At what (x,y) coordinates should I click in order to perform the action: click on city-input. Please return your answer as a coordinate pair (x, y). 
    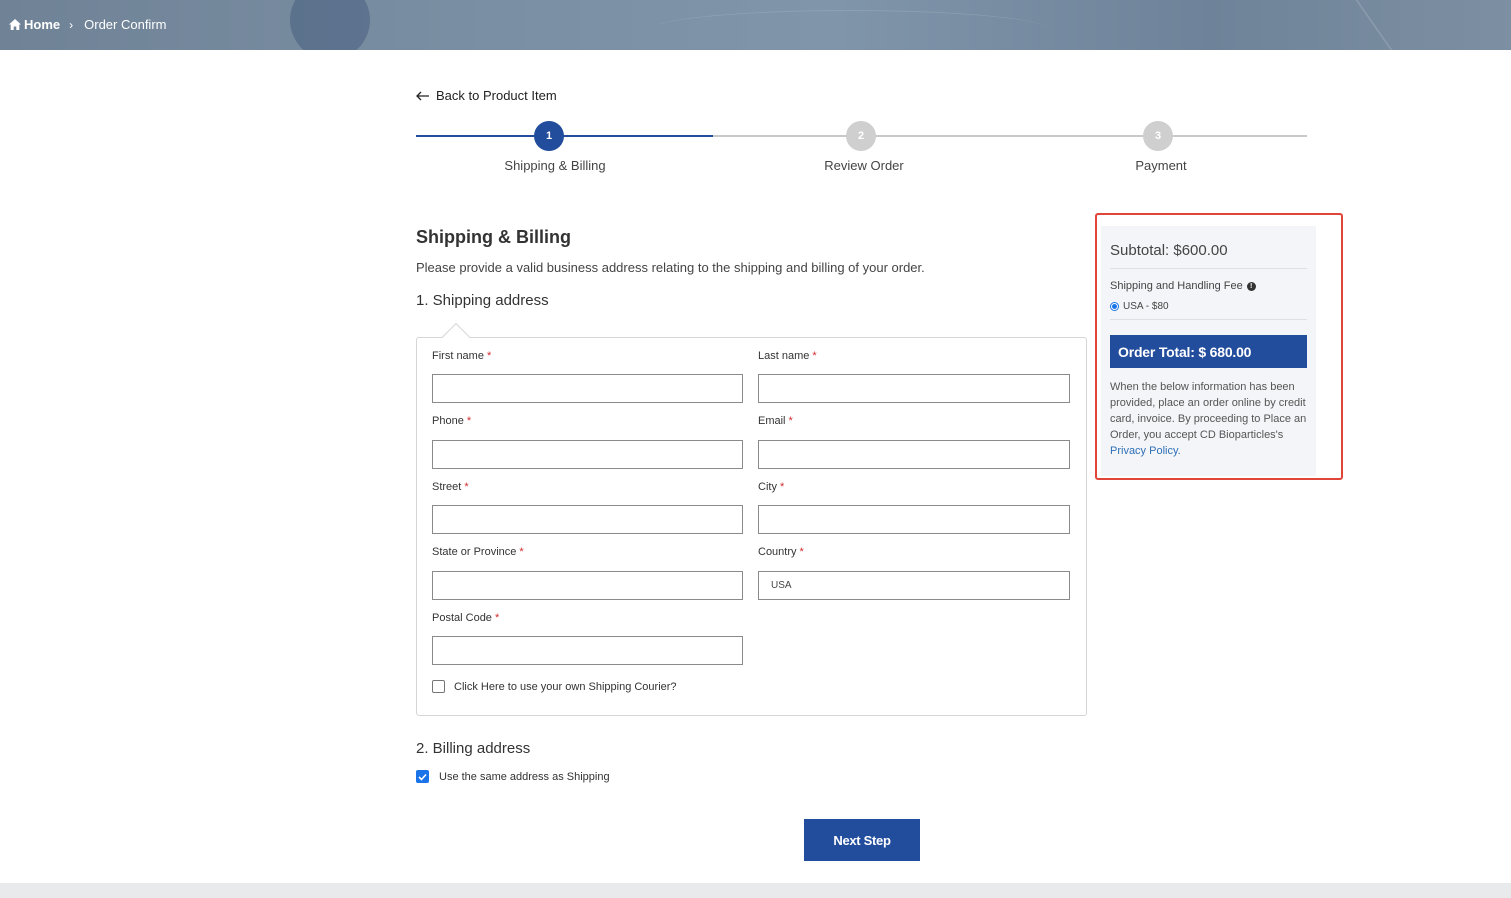
    Looking at the image, I should click on (914, 519).